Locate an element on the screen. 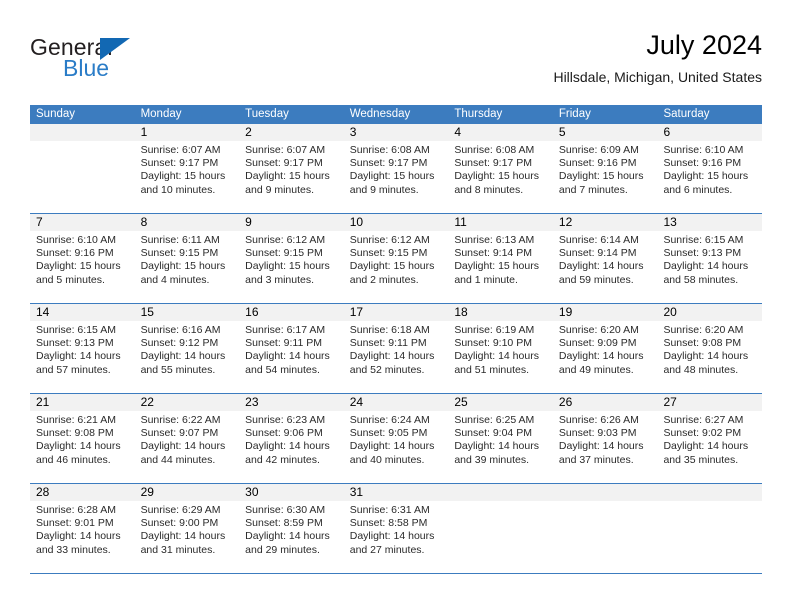  day-number-empty is located at coordinates (709, 492).